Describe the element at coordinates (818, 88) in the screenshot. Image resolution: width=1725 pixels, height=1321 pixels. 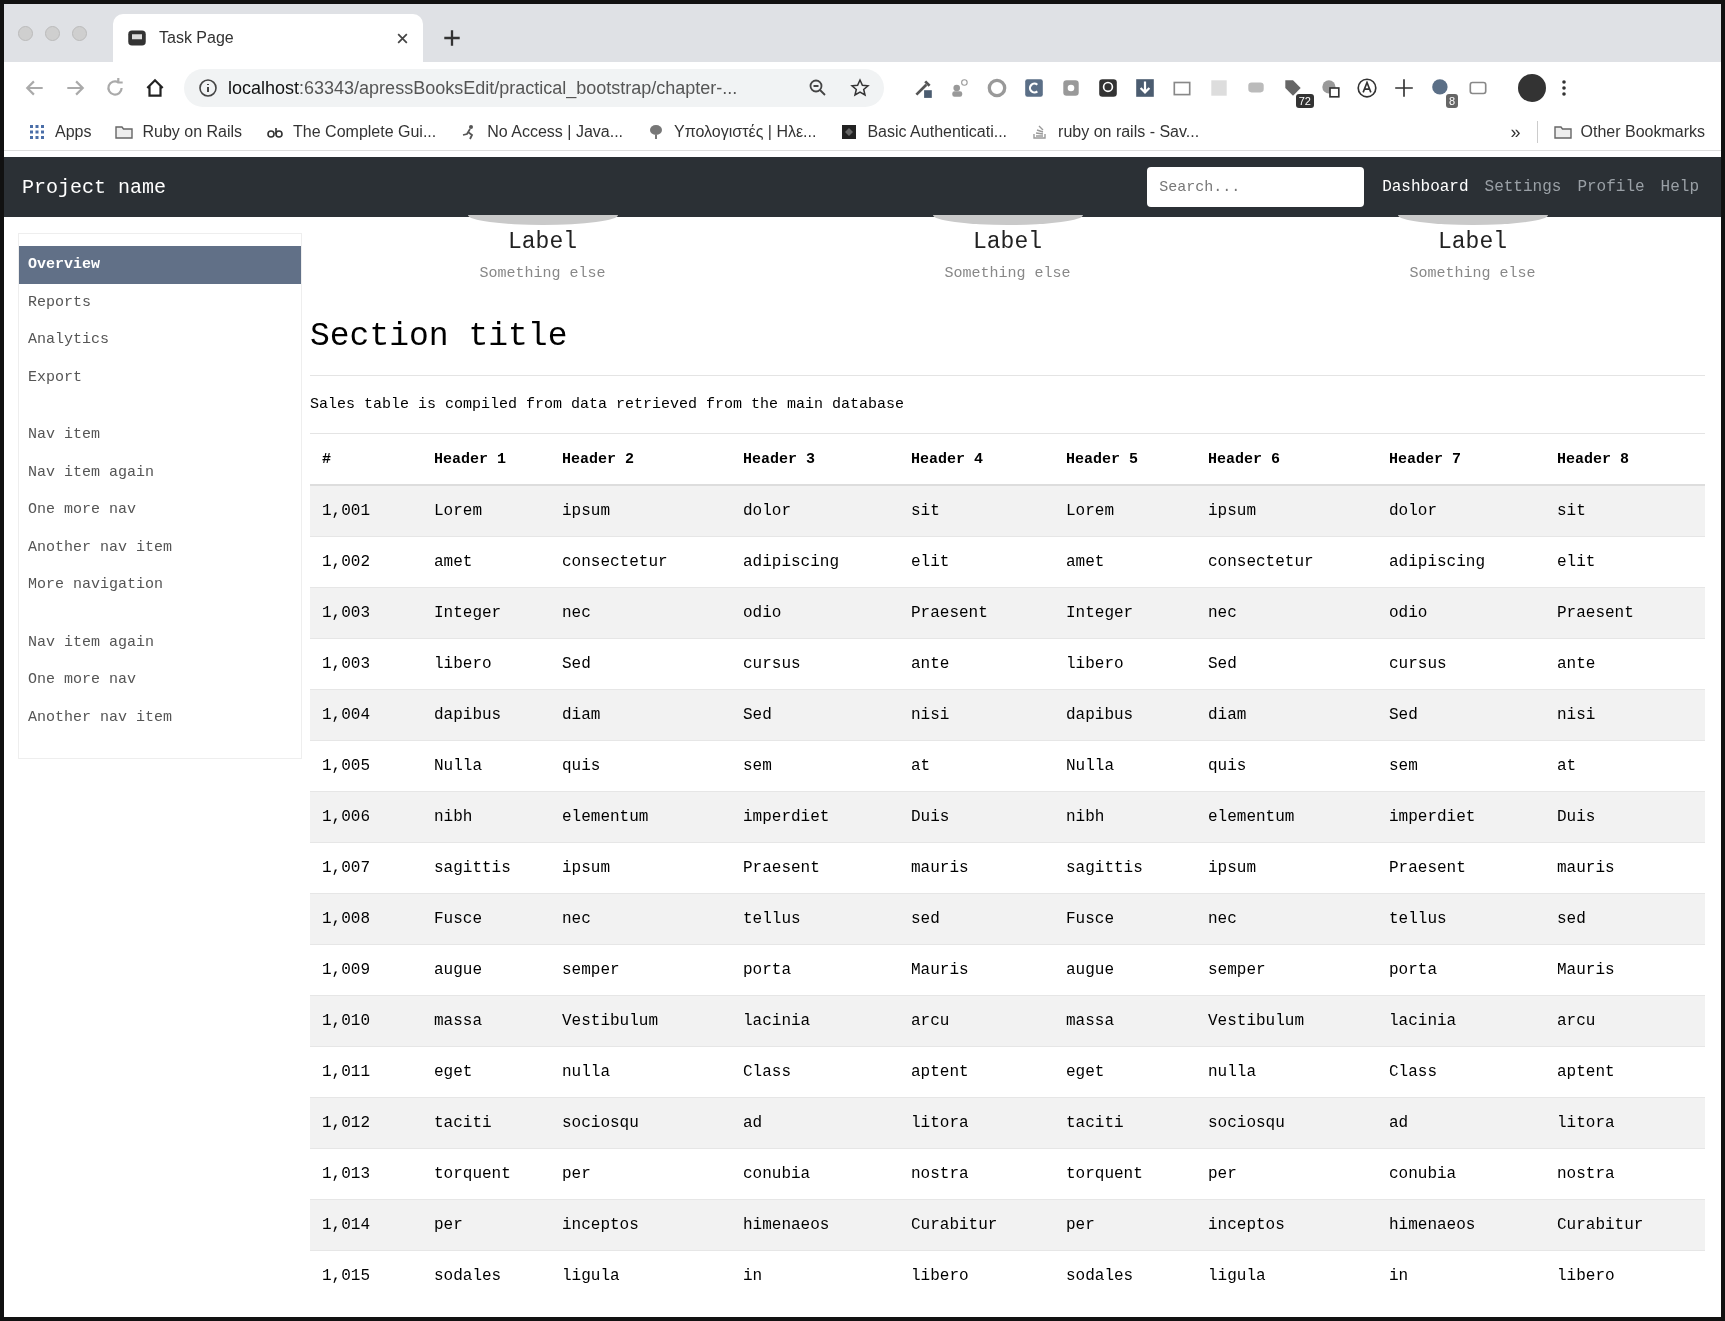
I see `zoom-icon` at that location.